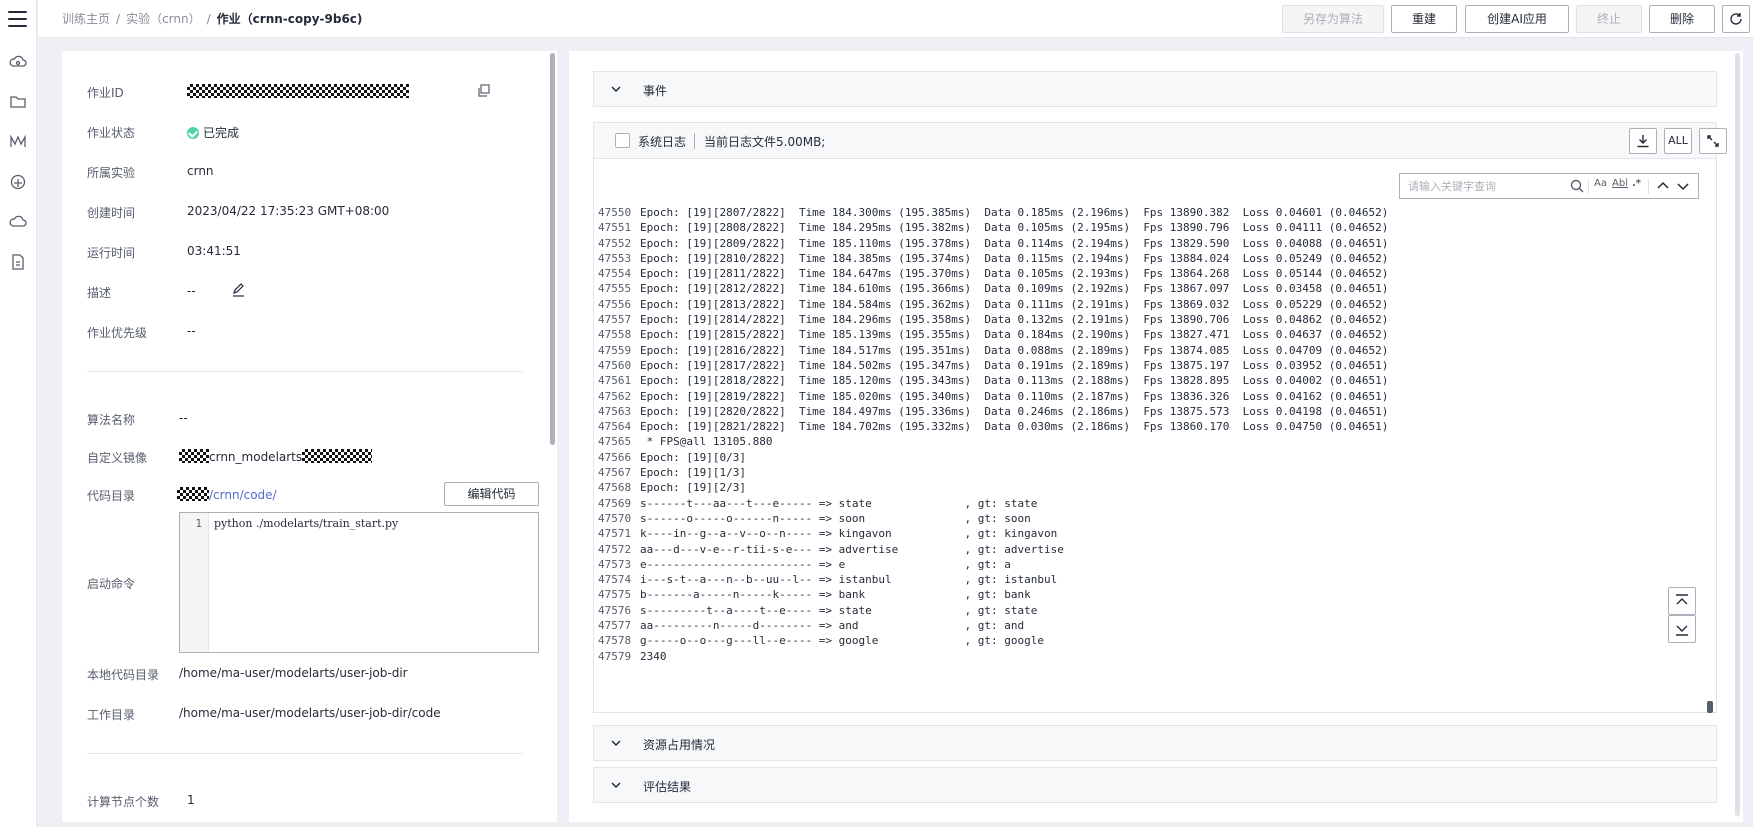 The image size is (1753, 827). I want to click on events-section: 事件, so click(1155, 89).